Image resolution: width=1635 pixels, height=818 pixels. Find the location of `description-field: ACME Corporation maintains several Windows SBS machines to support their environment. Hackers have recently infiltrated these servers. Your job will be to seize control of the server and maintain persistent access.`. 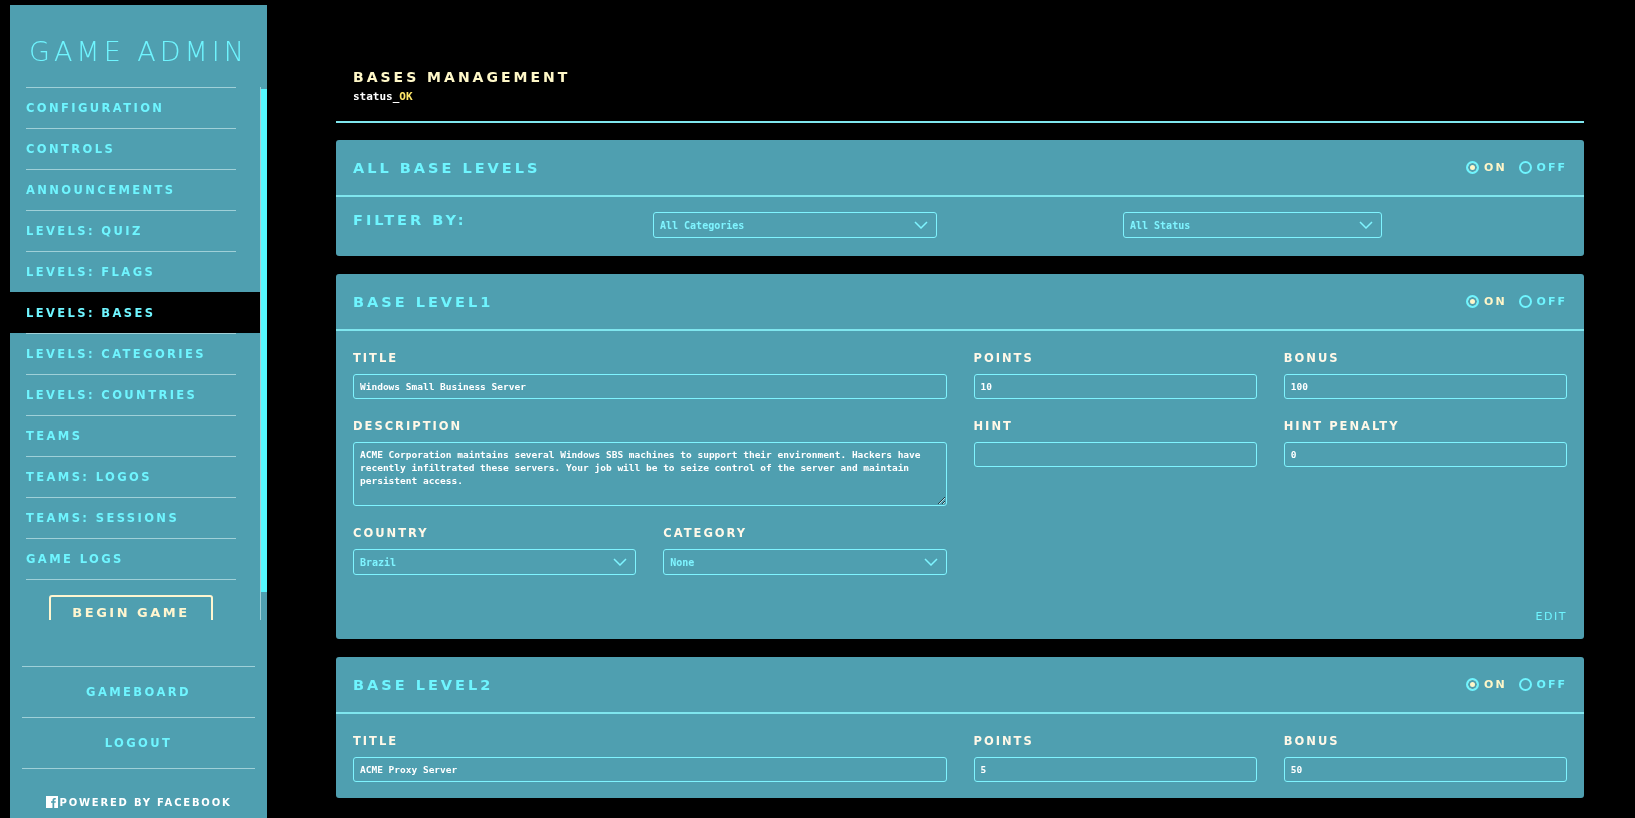

description-field: ACME Corporation maintains several Windows SBS machines to support their environment. Hackers have recently infiltrated these servers. Your job will be to seize control of the server and maintain persistent access. is located at coordinates (650, 474).